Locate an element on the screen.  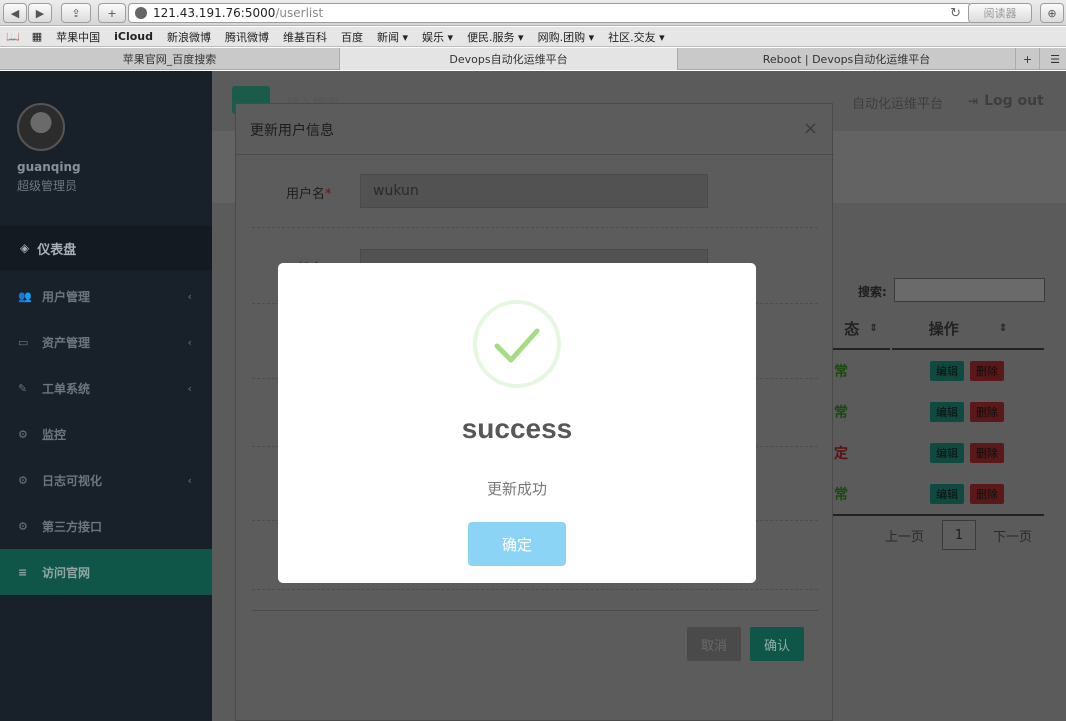
close-icon: × is located at coordinates (810, 128).